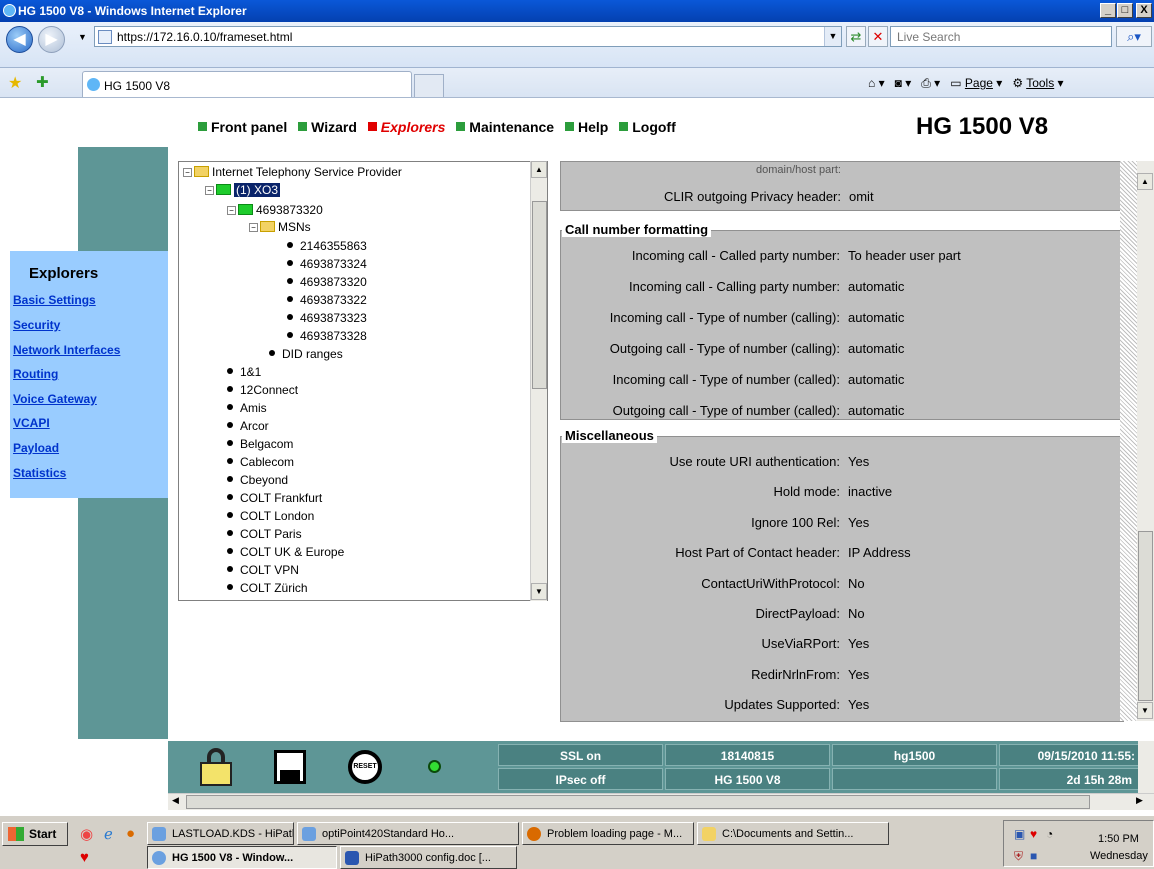 The width and height of the screenshot is (1154, 869). I want to click on add-favorites-icon: ✚, so click(42, 82).